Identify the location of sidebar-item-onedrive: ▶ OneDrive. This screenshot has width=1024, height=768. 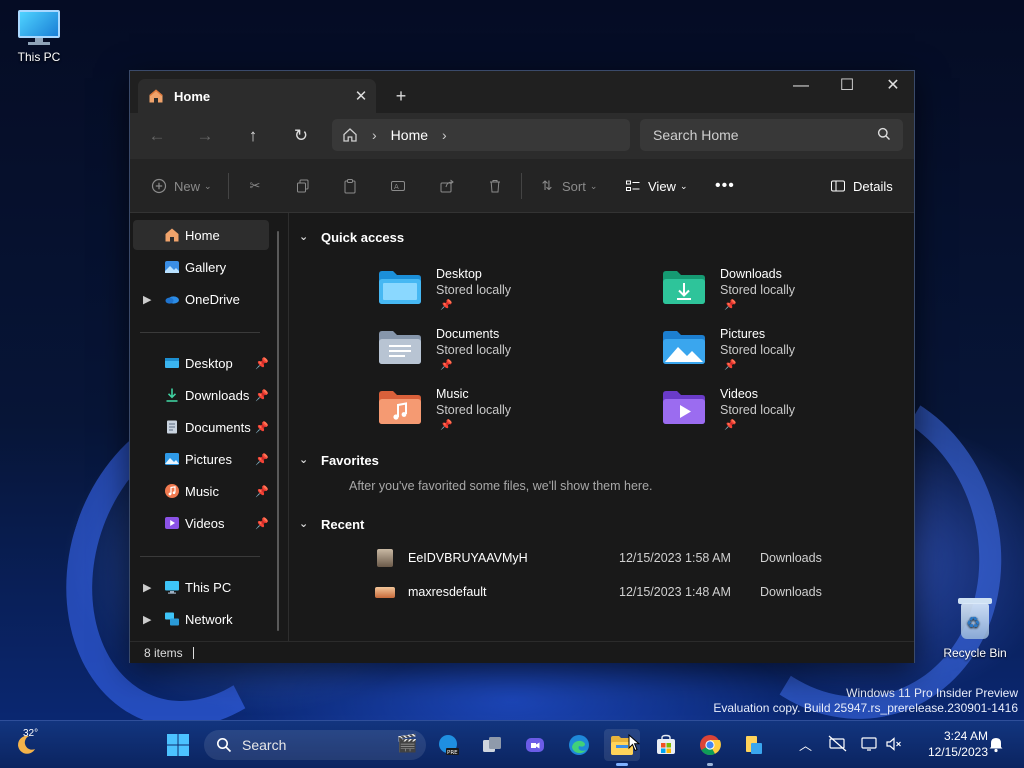
(201, 299).